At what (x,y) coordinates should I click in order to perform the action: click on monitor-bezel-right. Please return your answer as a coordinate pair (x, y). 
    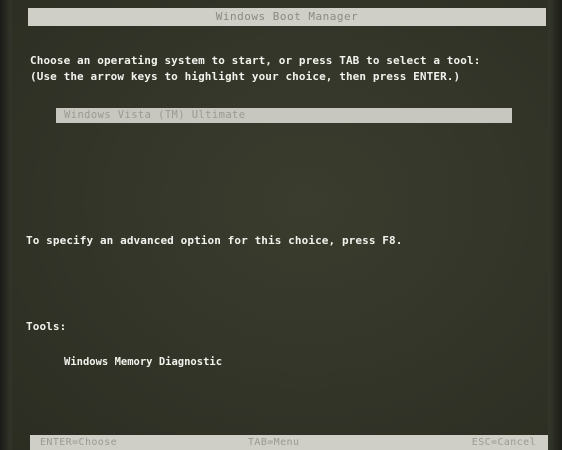
    Looking at the image, I should click on (554, 225).